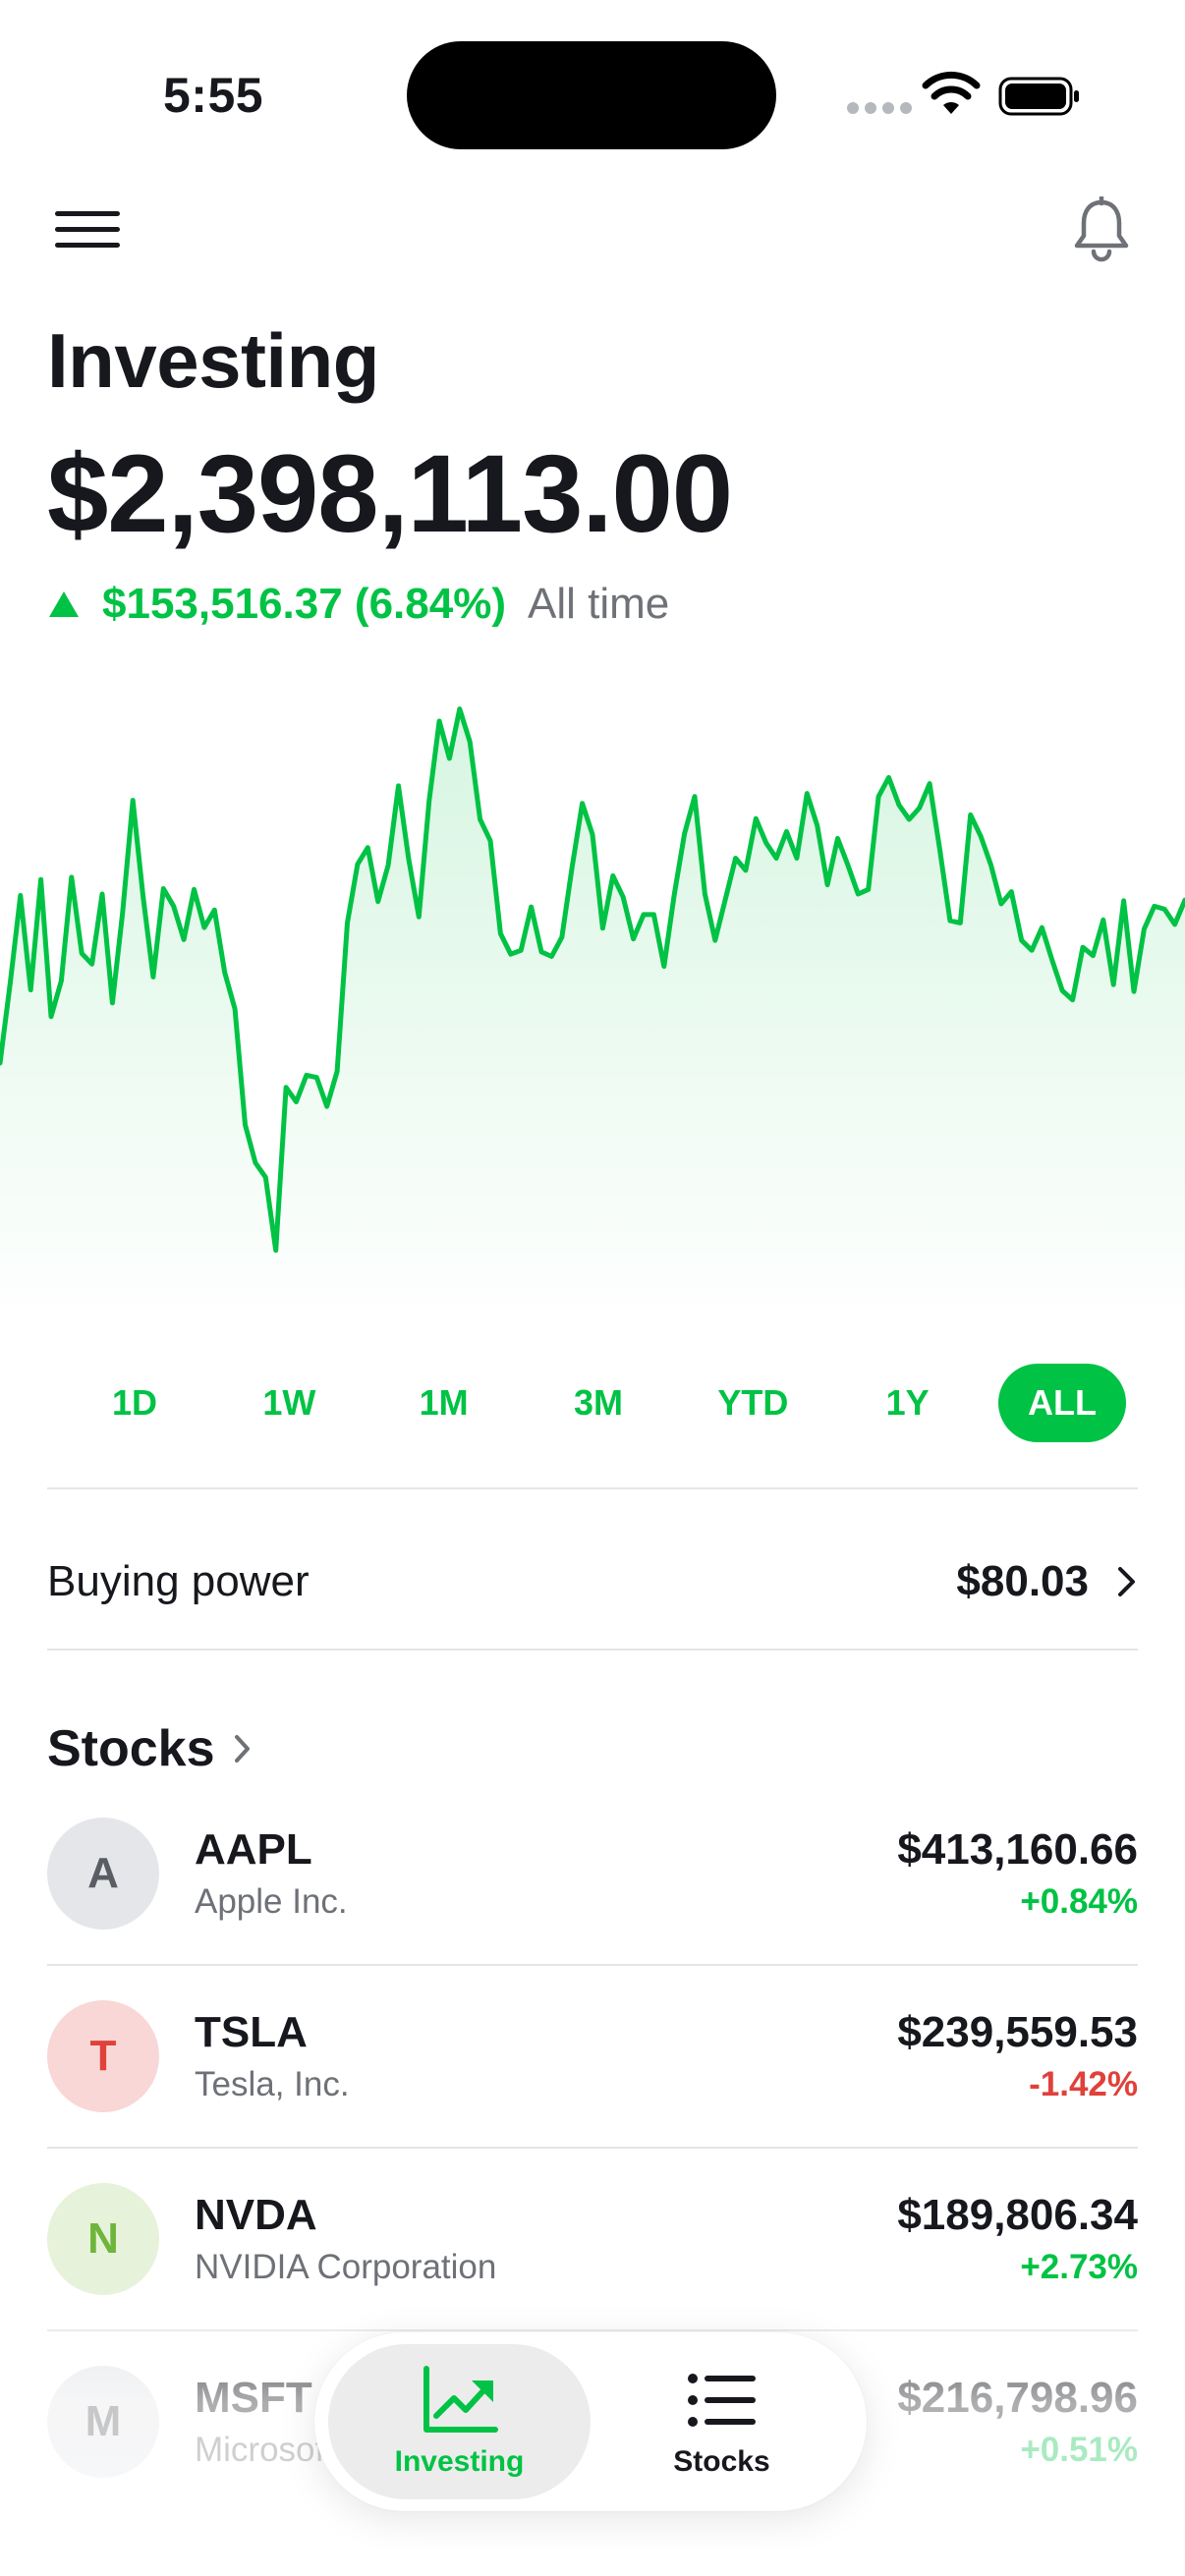  I want to click on stock-avatar: N, so click(103, 2239).